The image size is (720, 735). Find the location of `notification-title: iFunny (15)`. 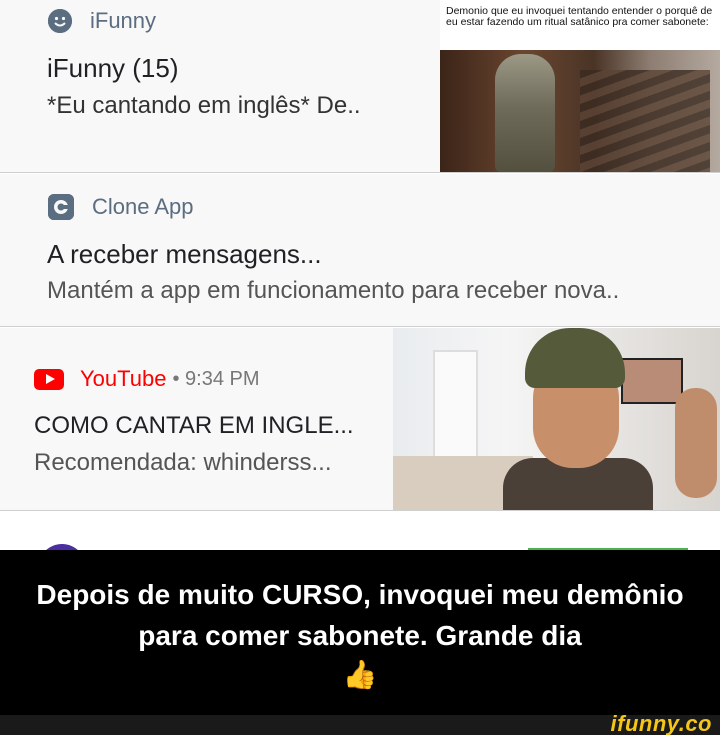

notification-title: iFunny (15) is located at coordinates (113, 68).